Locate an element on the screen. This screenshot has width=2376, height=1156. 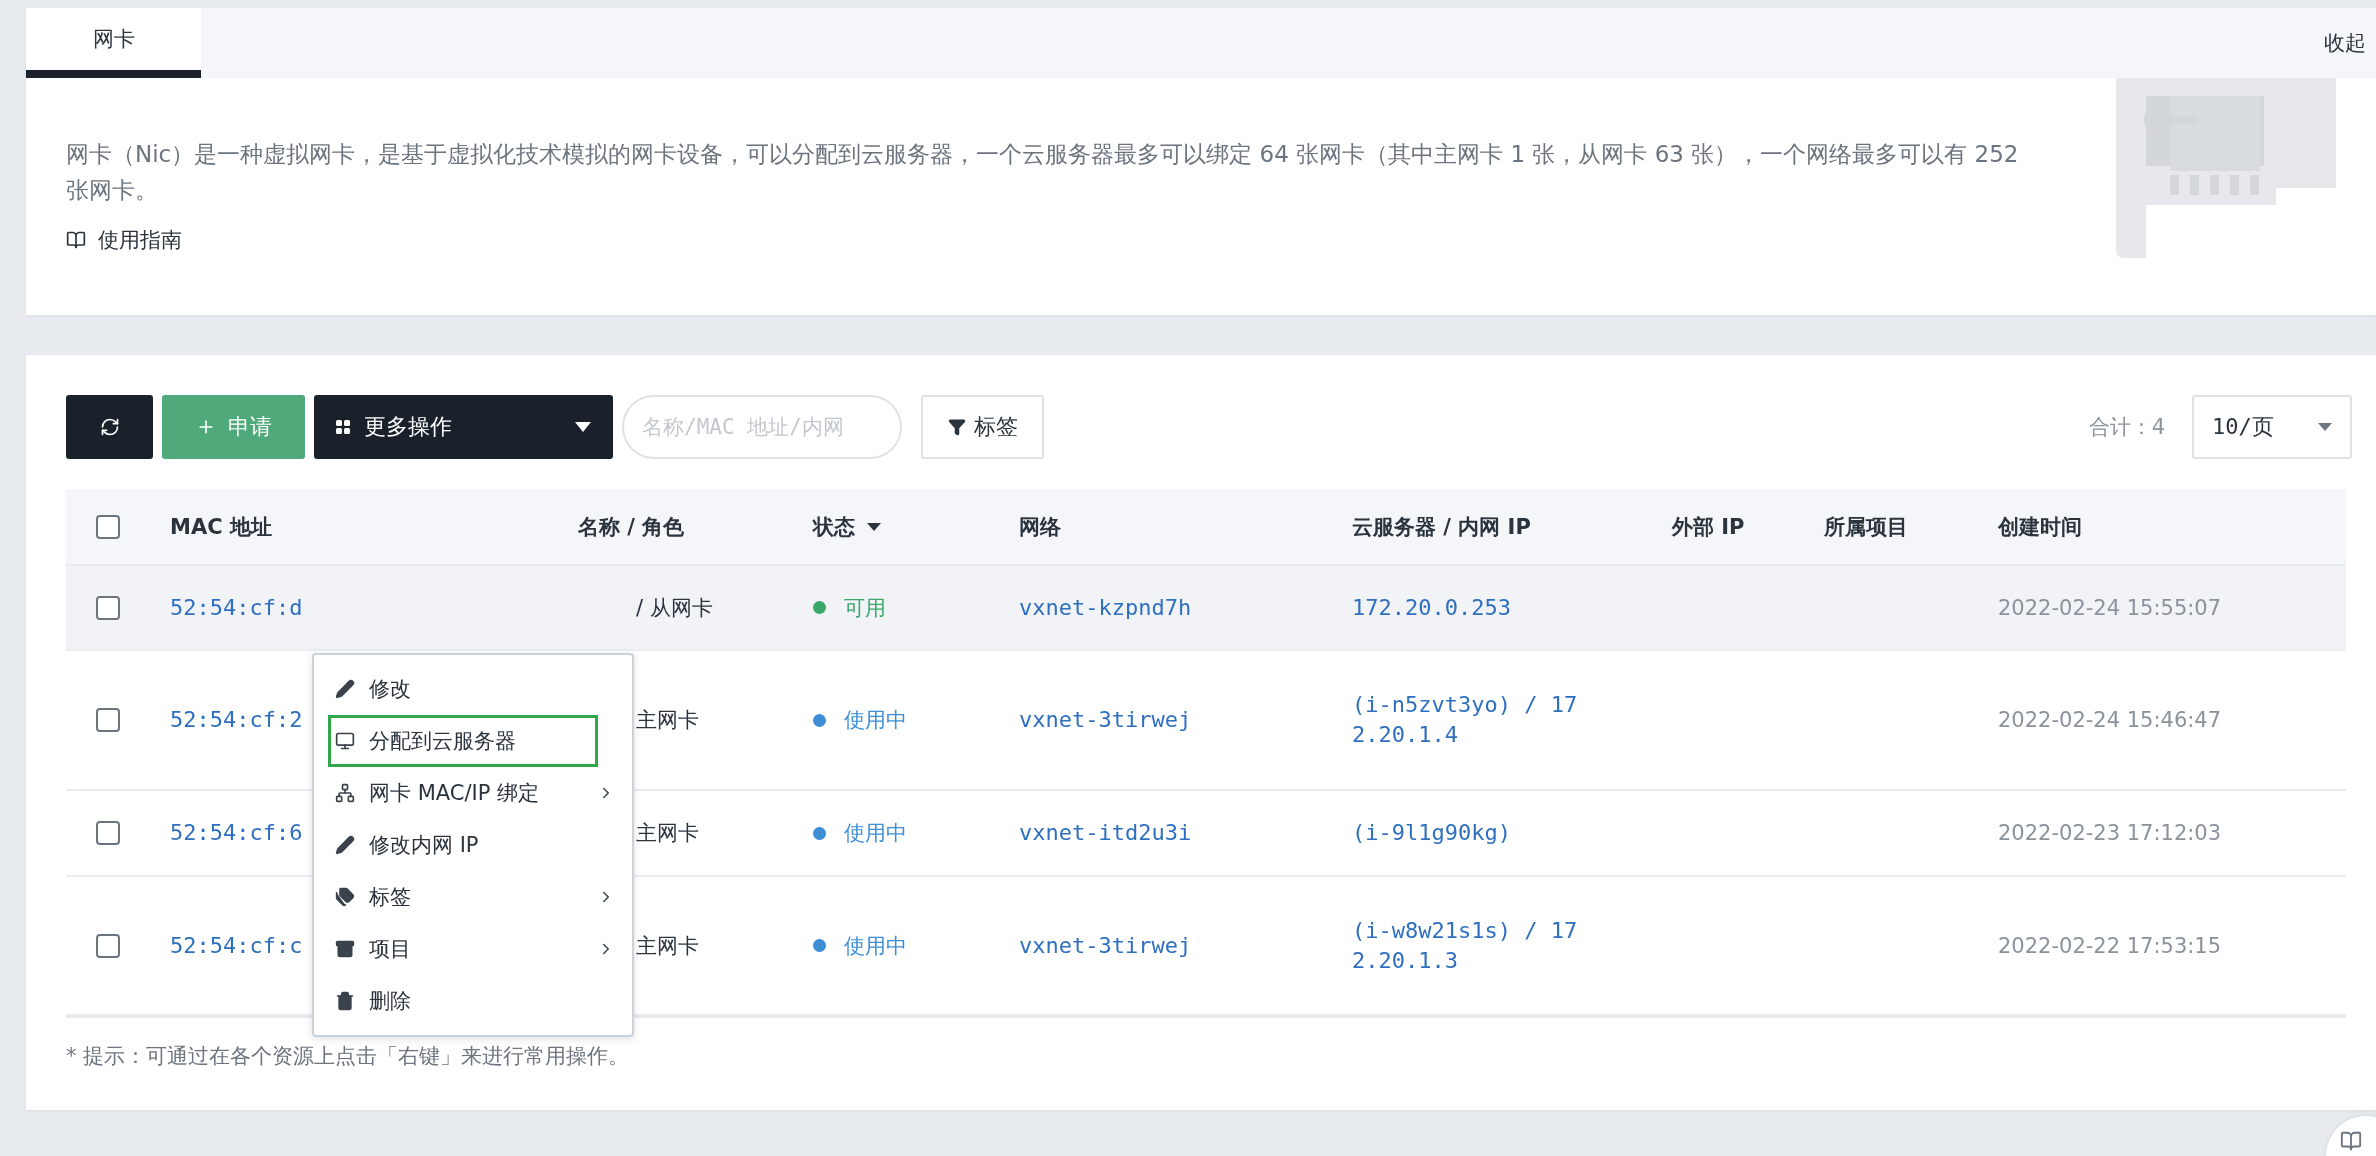
search-field: 名称/MAC 地址/内网 is located at coordinates (762, 427).